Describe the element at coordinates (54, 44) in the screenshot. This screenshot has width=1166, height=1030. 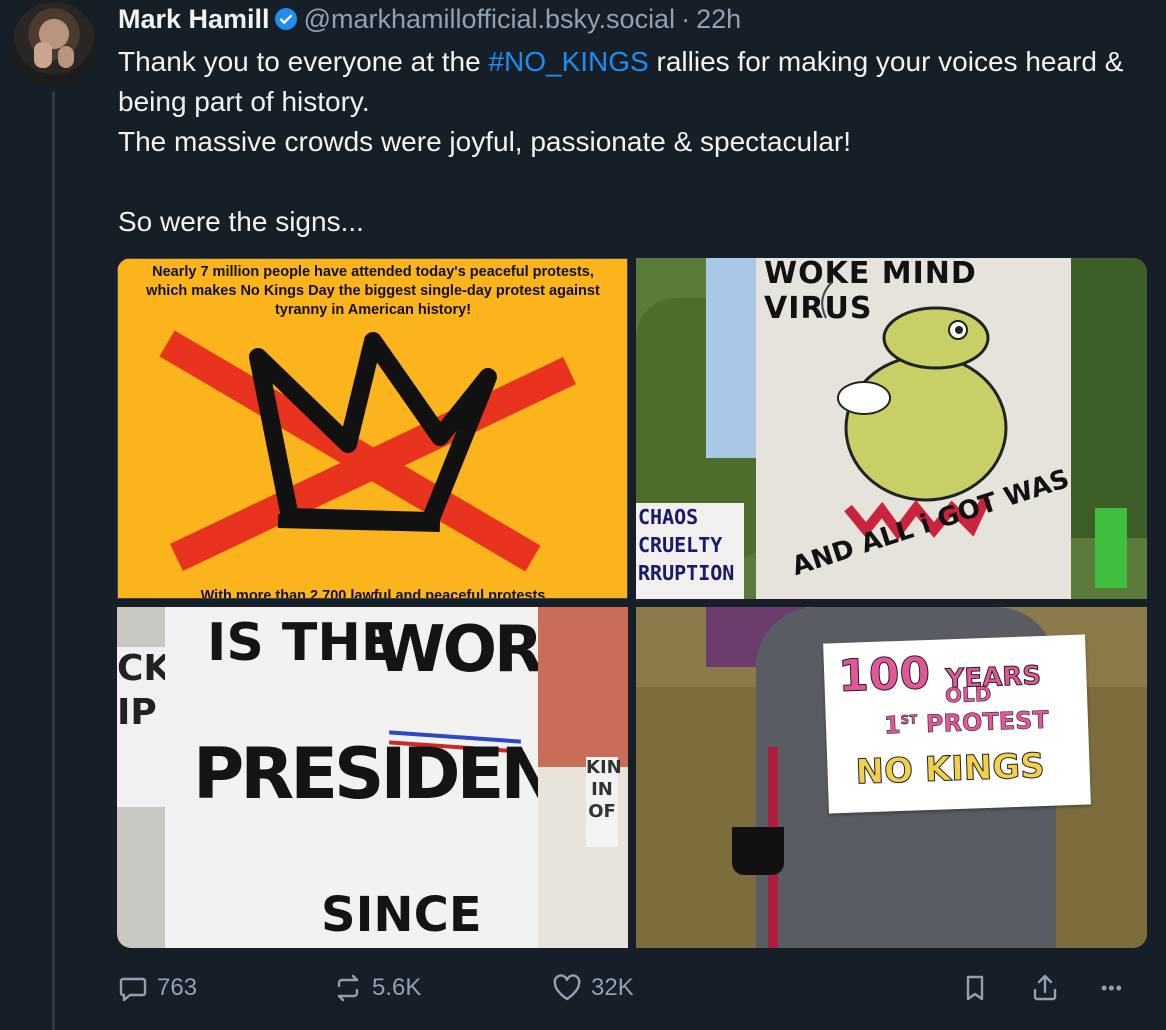
I see `avatar` at that location.